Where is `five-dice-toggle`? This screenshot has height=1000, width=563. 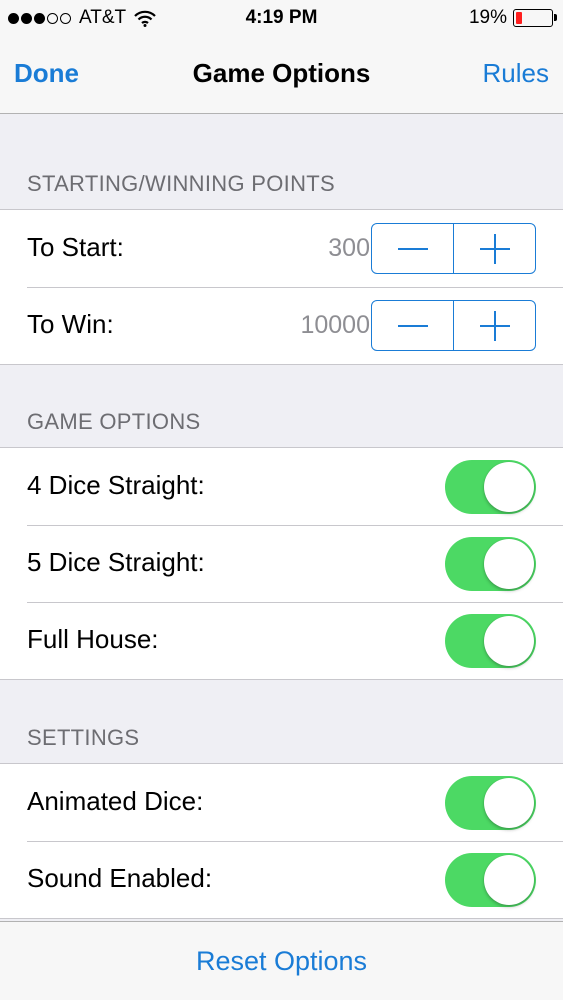
five-dice-toggle is located at coordinates (490, 564).